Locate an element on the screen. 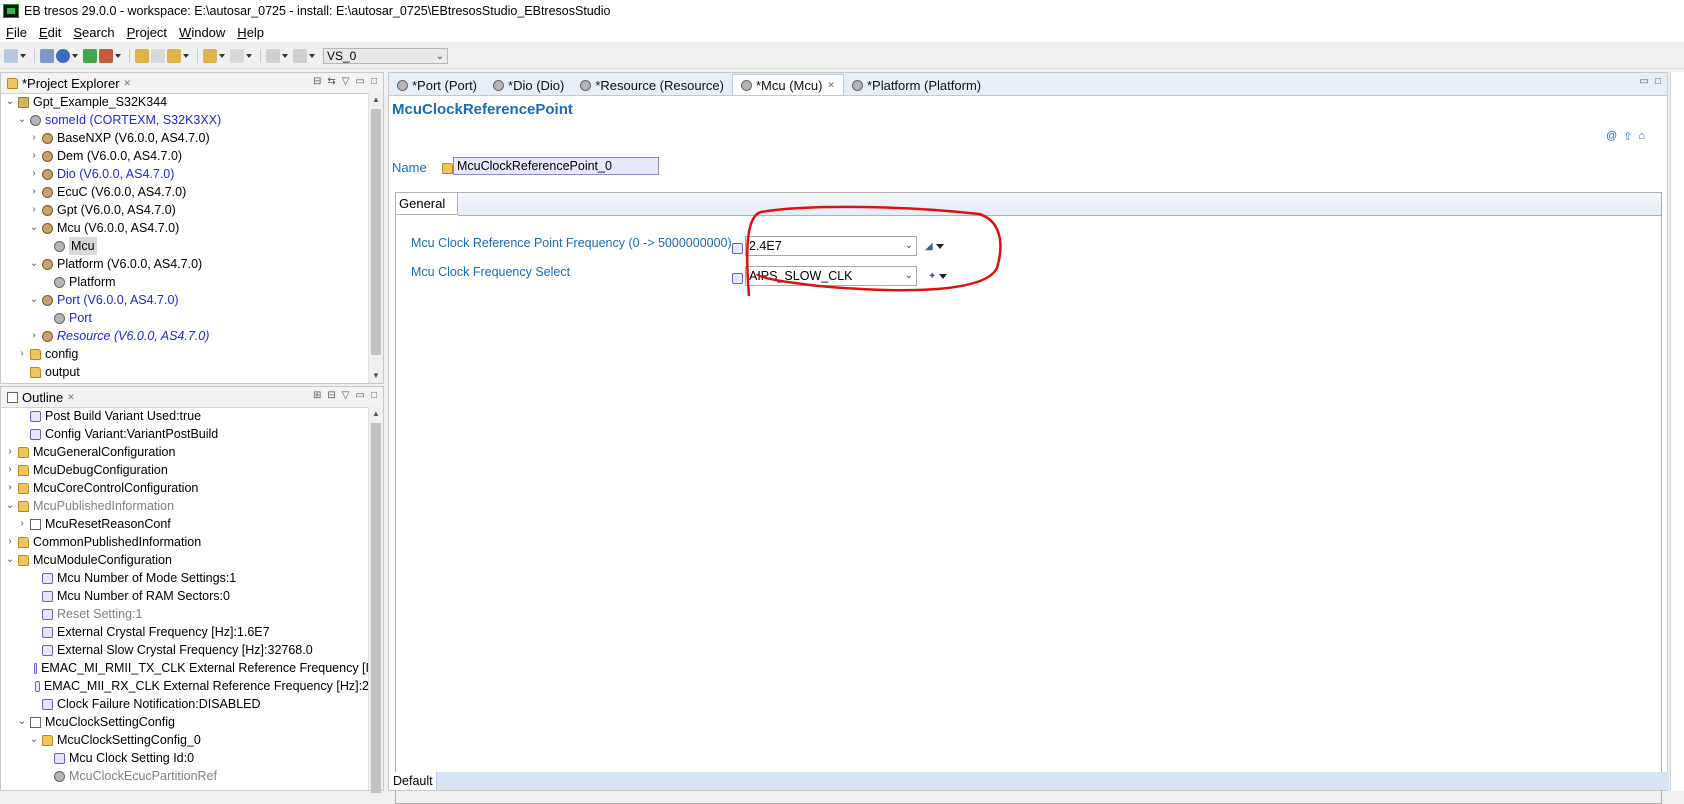 This screenshot has width=1684, height=804. back-icon is located at coordinates (210, 56).